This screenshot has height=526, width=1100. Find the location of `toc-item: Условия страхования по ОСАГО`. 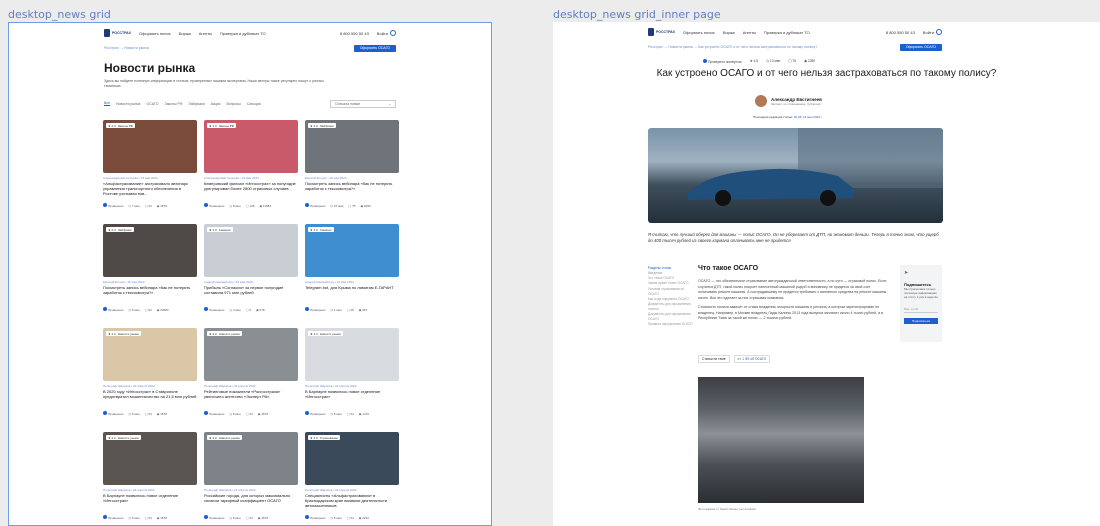

toc-item: Условия страхования по ОСАГО is located at coordinates (670, 292).